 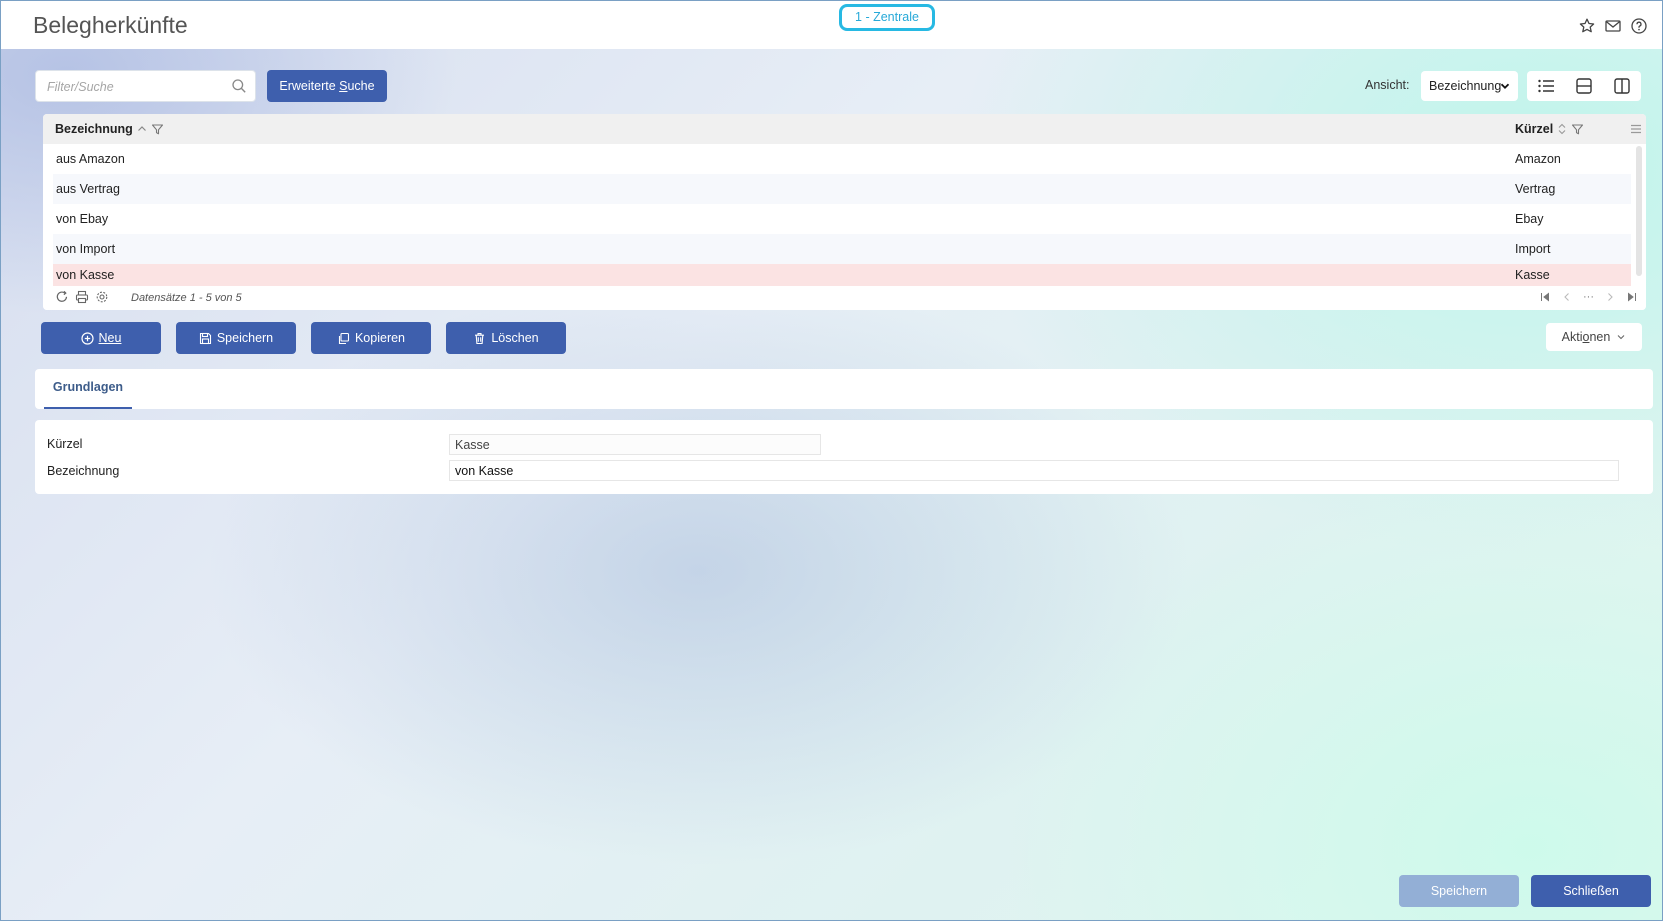 What do you see at coordinates (842, 219) in the screenshot?
I see `table-row: von Ebay Ebay` at bounding box center [842, 219].